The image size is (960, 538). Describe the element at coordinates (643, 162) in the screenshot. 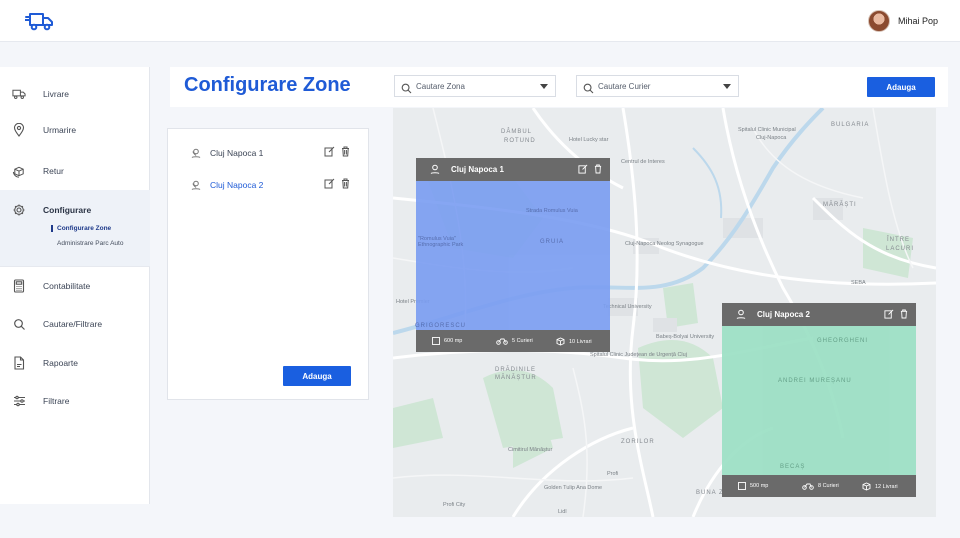

I see `map-label: Centrul de Interes` at that location.